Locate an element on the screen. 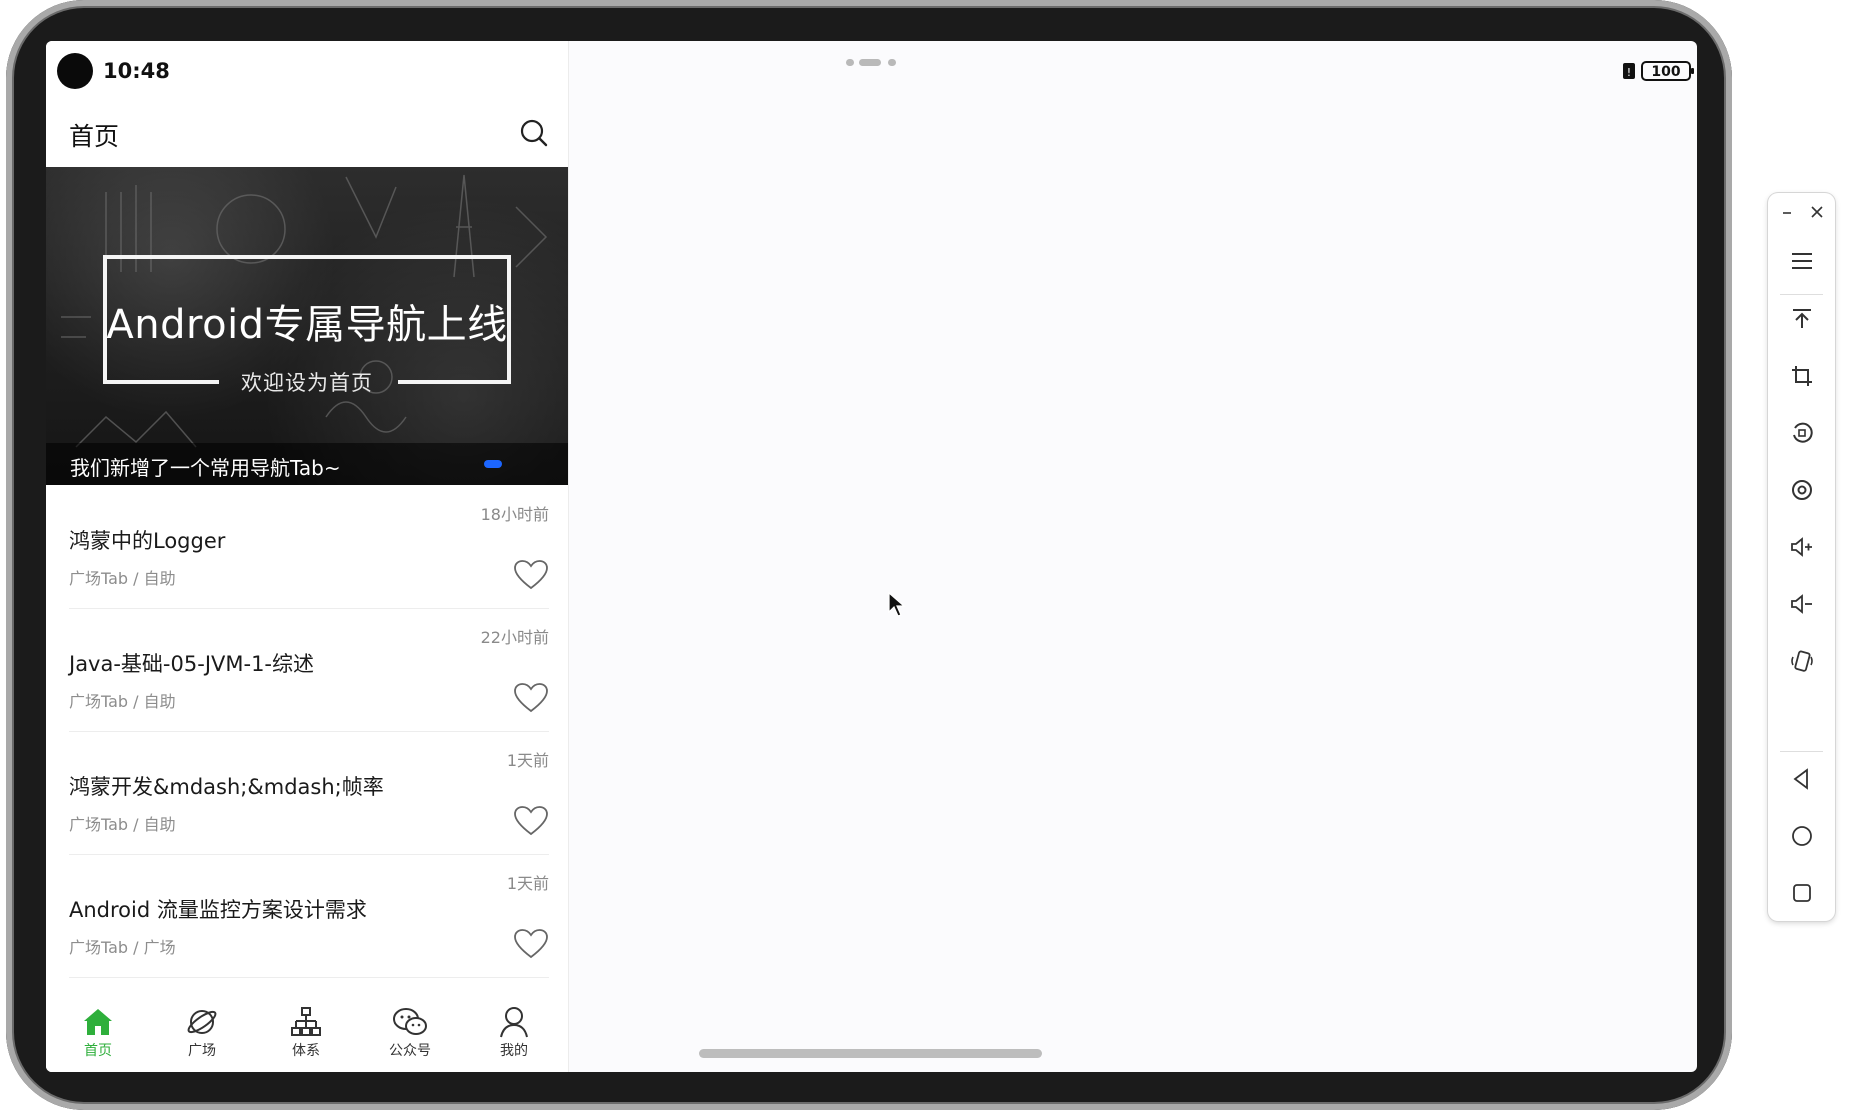  back-button is located at coordinates (1802, 779).